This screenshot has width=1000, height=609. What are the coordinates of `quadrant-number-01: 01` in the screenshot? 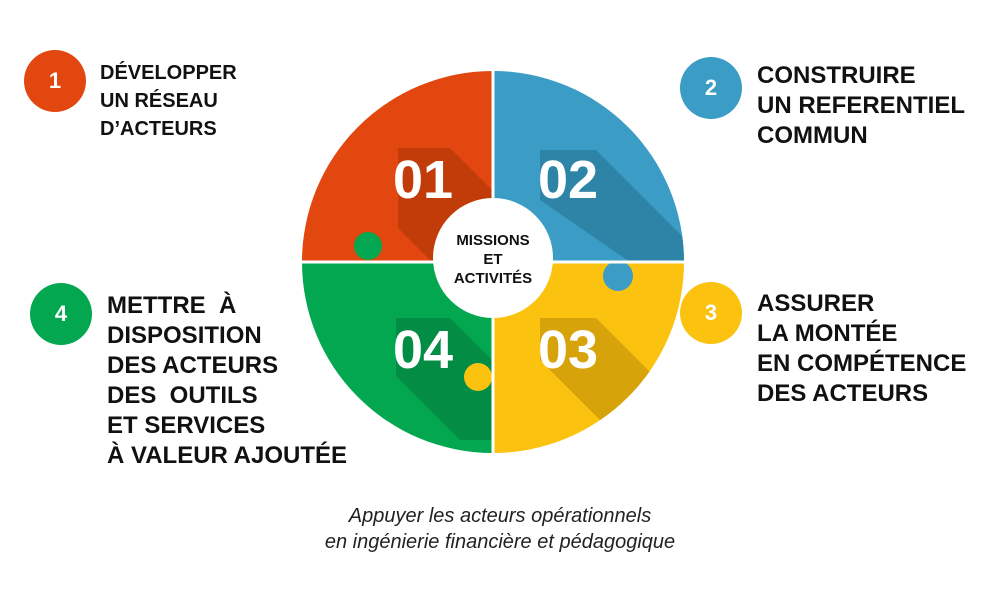 It's located at (423, 180).